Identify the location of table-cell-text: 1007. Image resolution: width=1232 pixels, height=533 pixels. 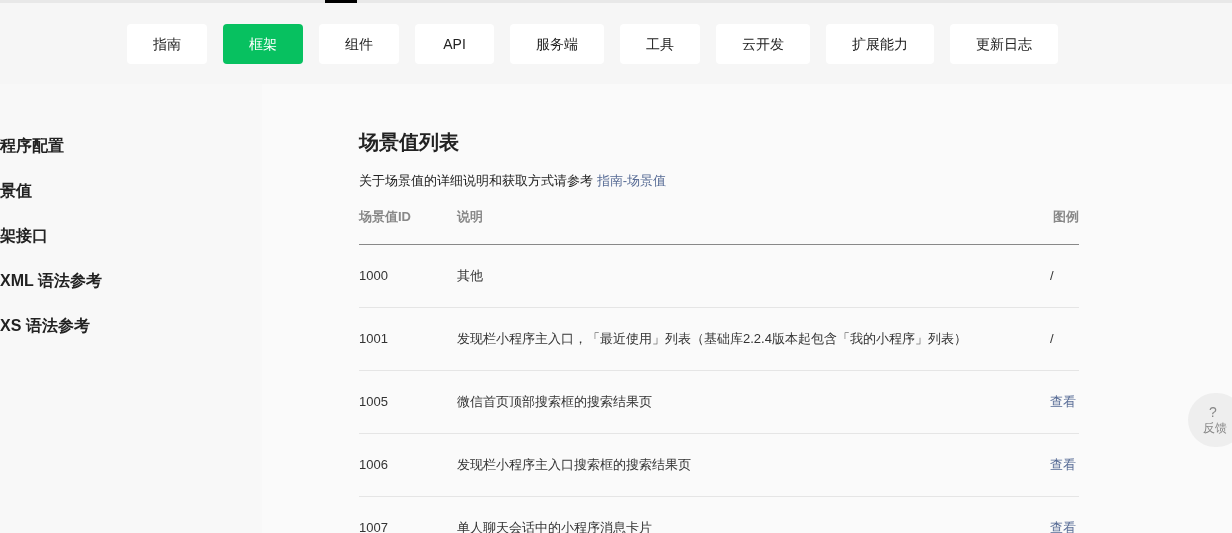
(374, 525).